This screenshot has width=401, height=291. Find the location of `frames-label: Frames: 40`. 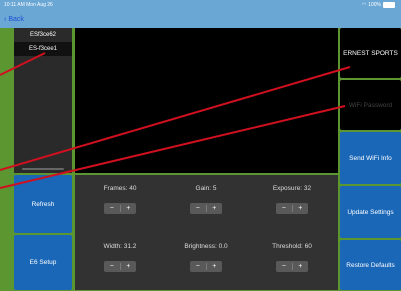

frames-label: Frames: 40 is located at coordinates (120, 188).